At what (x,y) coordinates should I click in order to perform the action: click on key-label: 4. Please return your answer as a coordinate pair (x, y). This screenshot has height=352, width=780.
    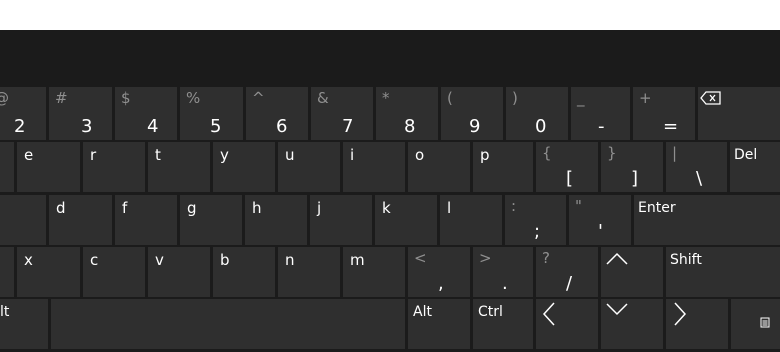
    Looking at the image, I should click on (153, 126).